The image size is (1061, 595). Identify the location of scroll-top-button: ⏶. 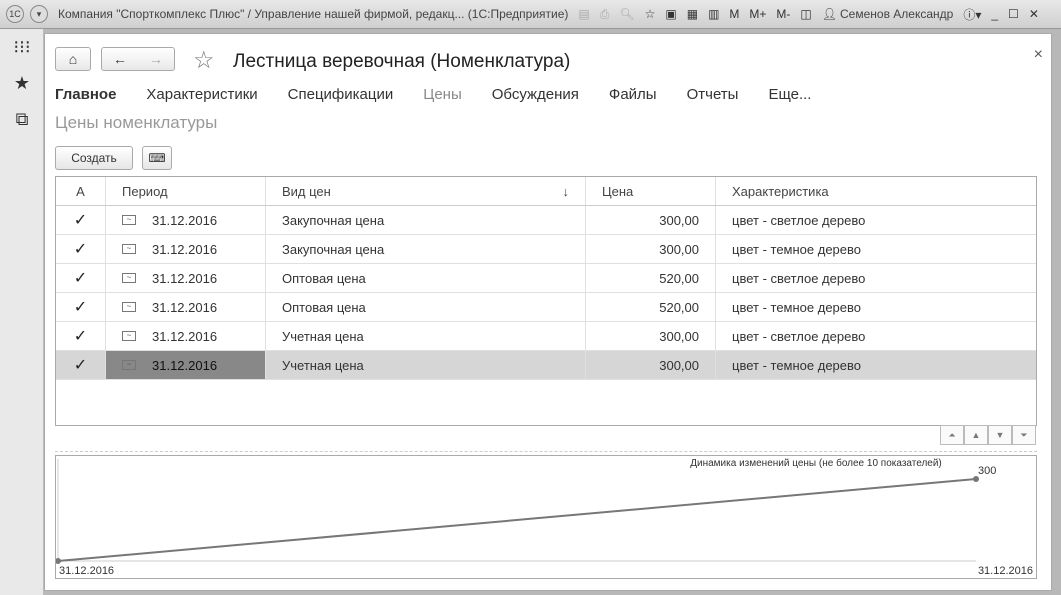
(952, 435).